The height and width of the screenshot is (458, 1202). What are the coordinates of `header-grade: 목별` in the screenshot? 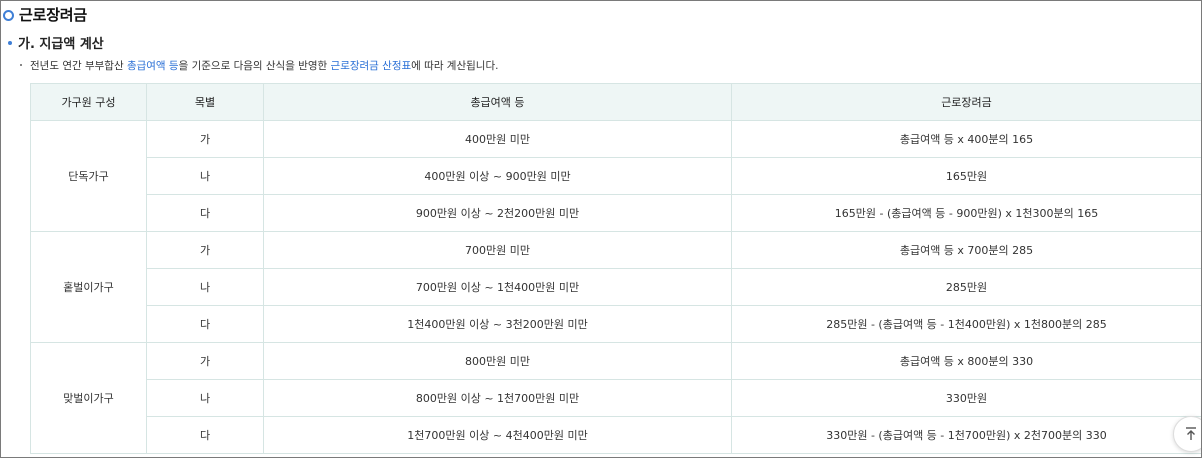 It's located at (205, 102).